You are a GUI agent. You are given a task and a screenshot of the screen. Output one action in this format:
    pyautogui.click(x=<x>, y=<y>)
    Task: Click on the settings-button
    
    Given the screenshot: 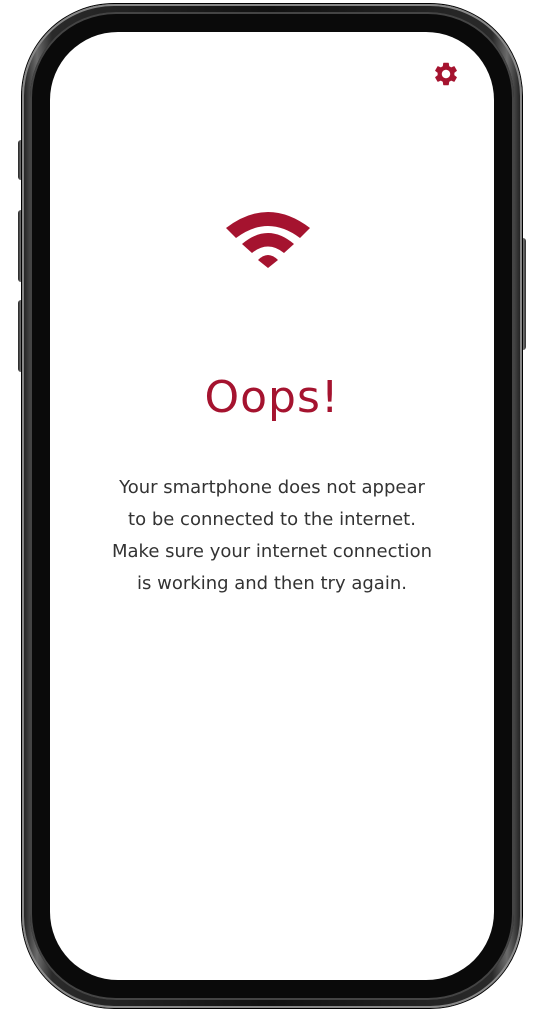 What is the action you would take?
    pyautogui.click(x=446, y=74)
    